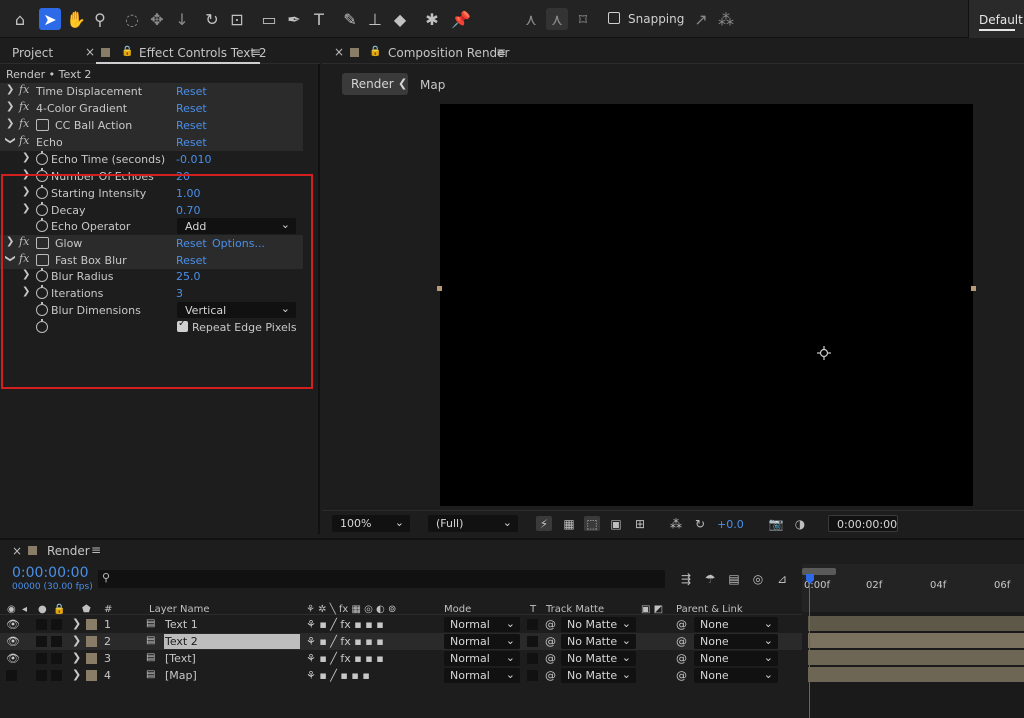  I want to click on grid-guides-icon: ⊞, so click(640, 523).